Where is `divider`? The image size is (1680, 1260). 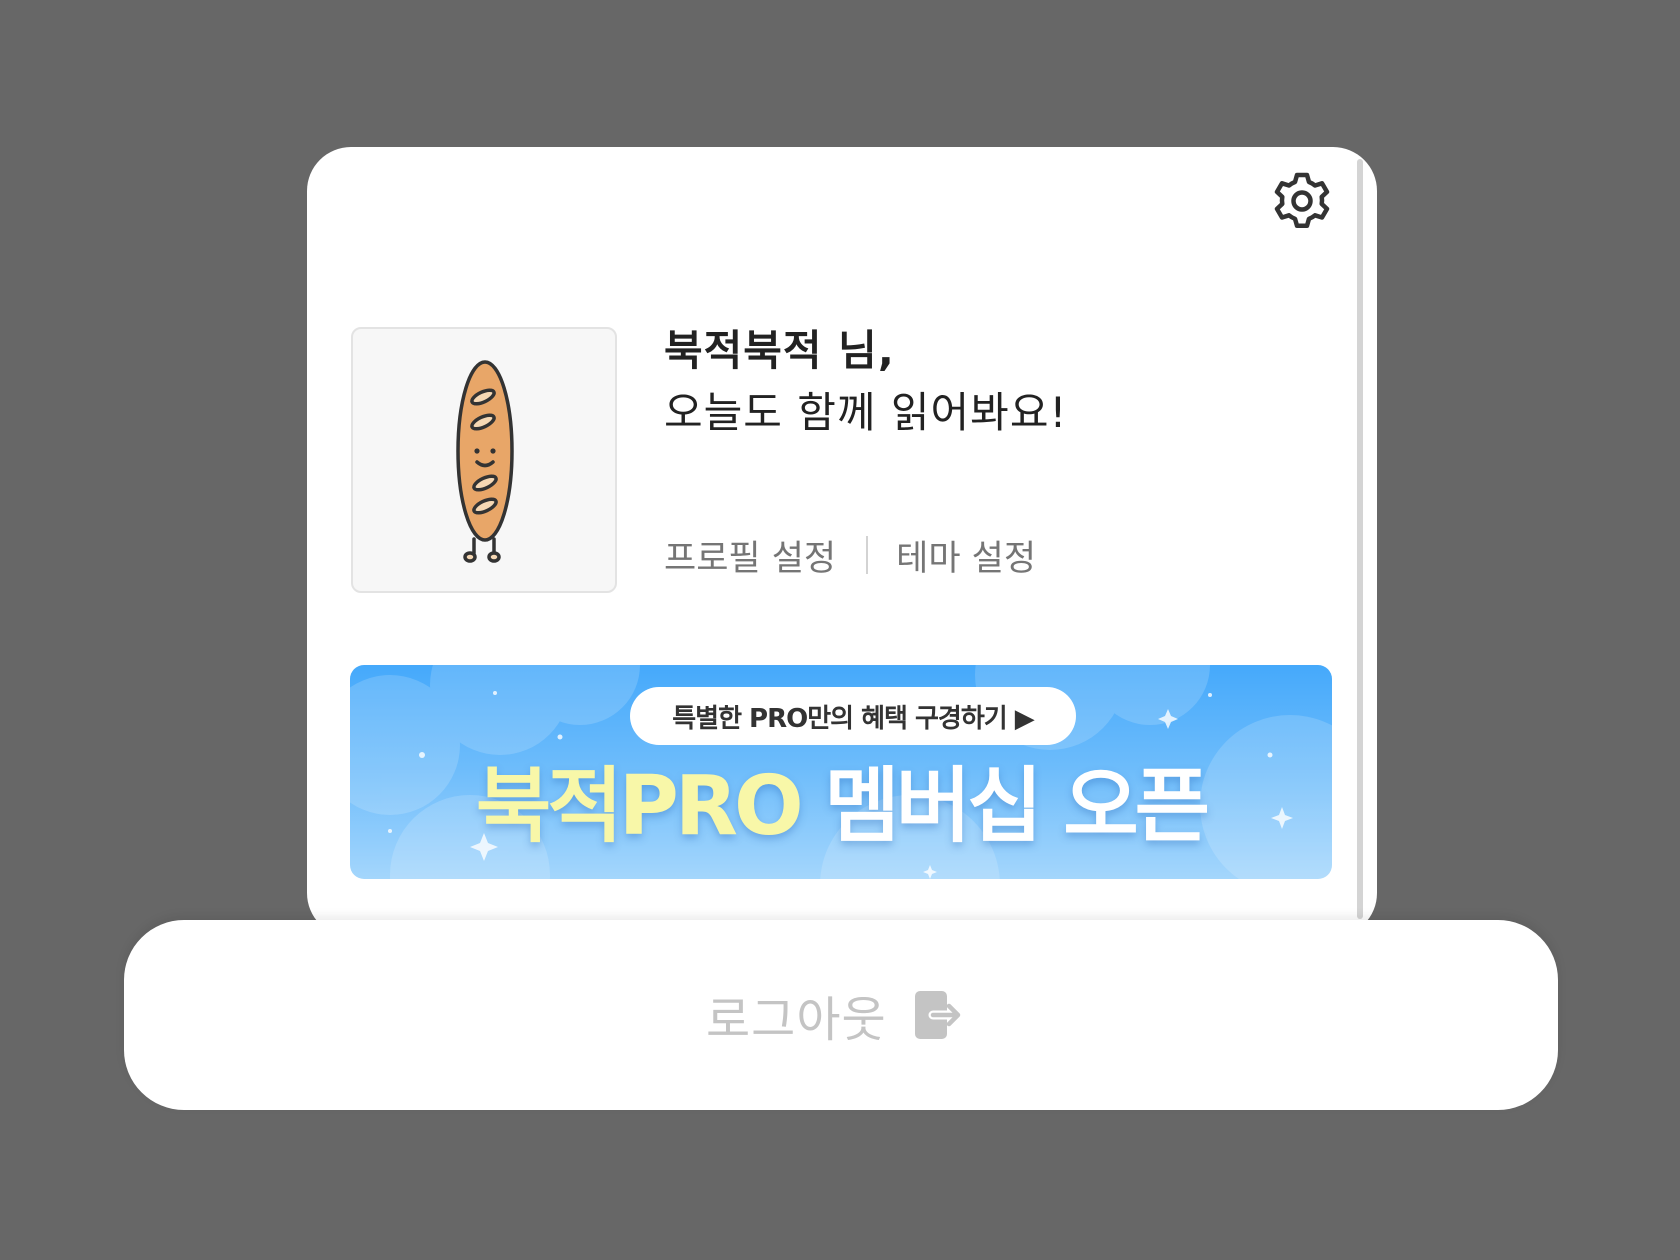 divider is located at coordinates (867, 555).